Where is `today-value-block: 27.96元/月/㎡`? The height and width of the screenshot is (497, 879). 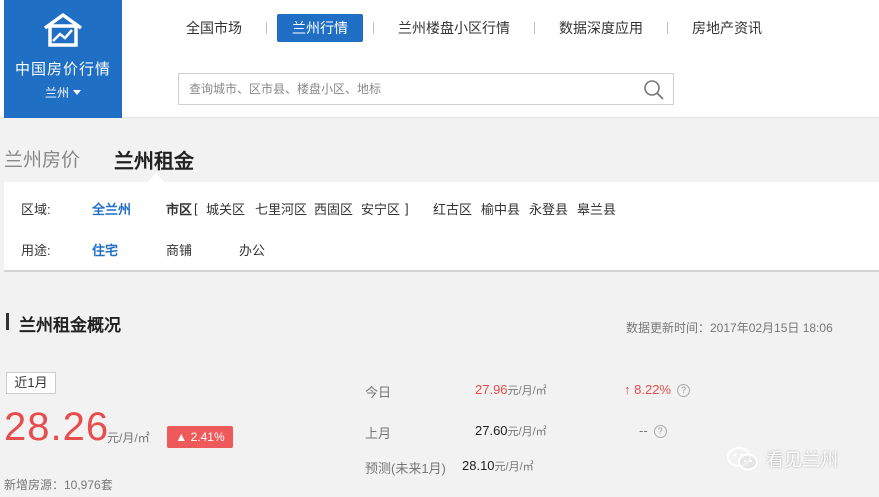
today-value-block: 27.96元/月/㎡ is located at coordinates (511, 390).